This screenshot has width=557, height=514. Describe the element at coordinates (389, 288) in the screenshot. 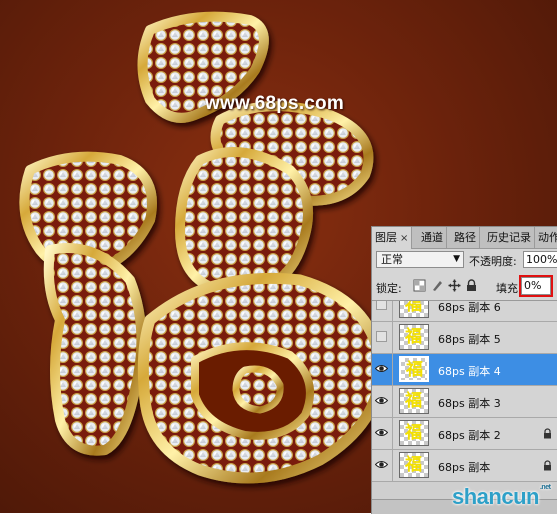

I see `lock-label: 锁定:` at that location.